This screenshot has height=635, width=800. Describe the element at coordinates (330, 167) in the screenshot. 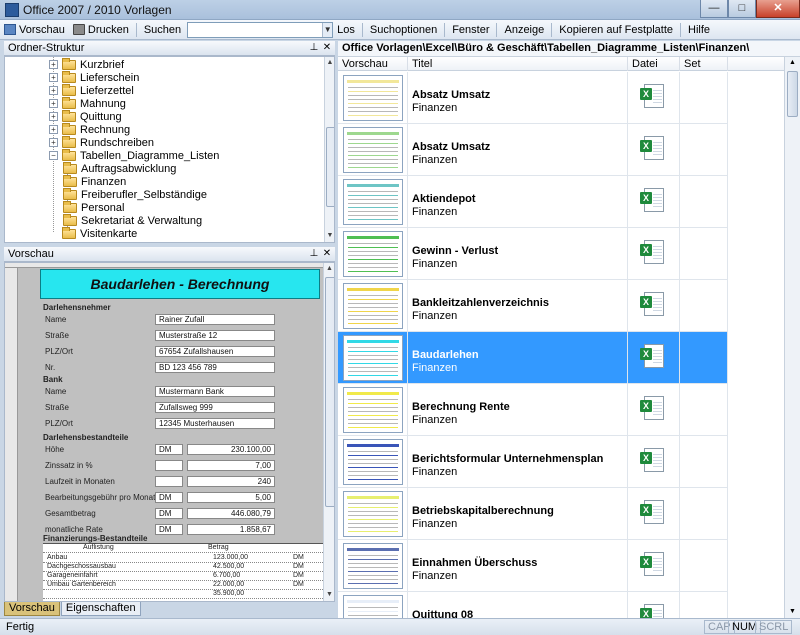

I see `tree-scroll-thumb` at that location.